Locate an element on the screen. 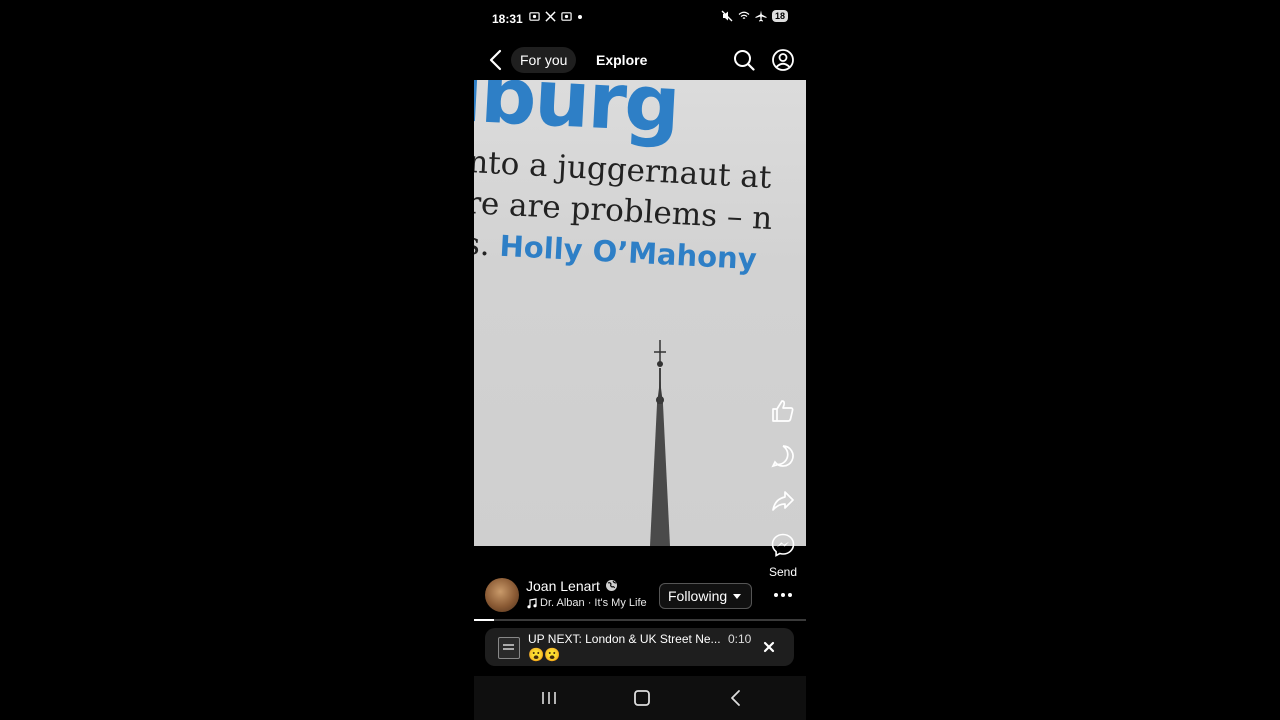  top-navigation: For you Explore is located at coordinates (640, 60).